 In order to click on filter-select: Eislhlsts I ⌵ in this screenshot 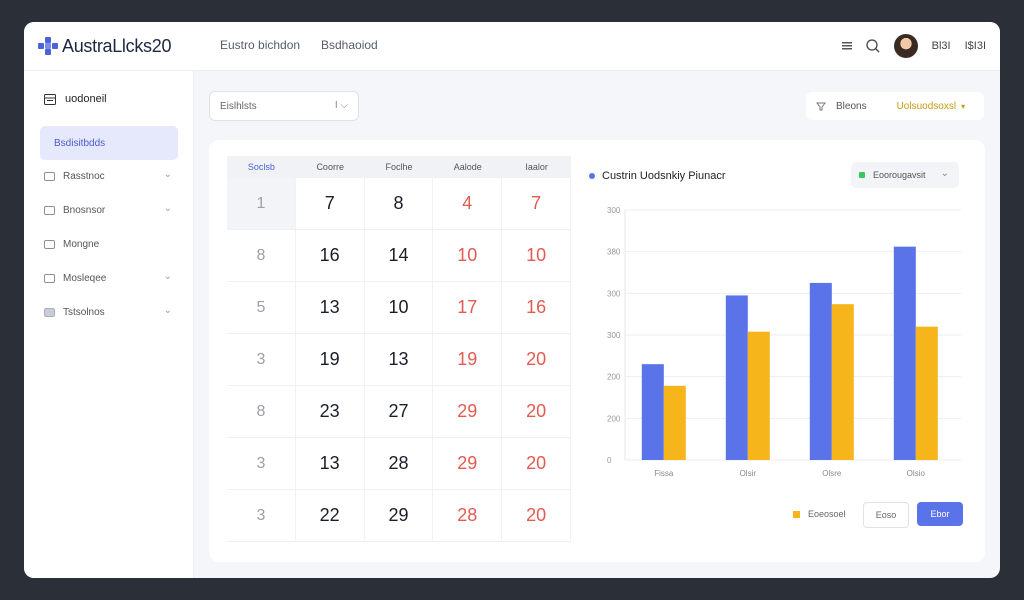, I will do `click(284, 106)`.